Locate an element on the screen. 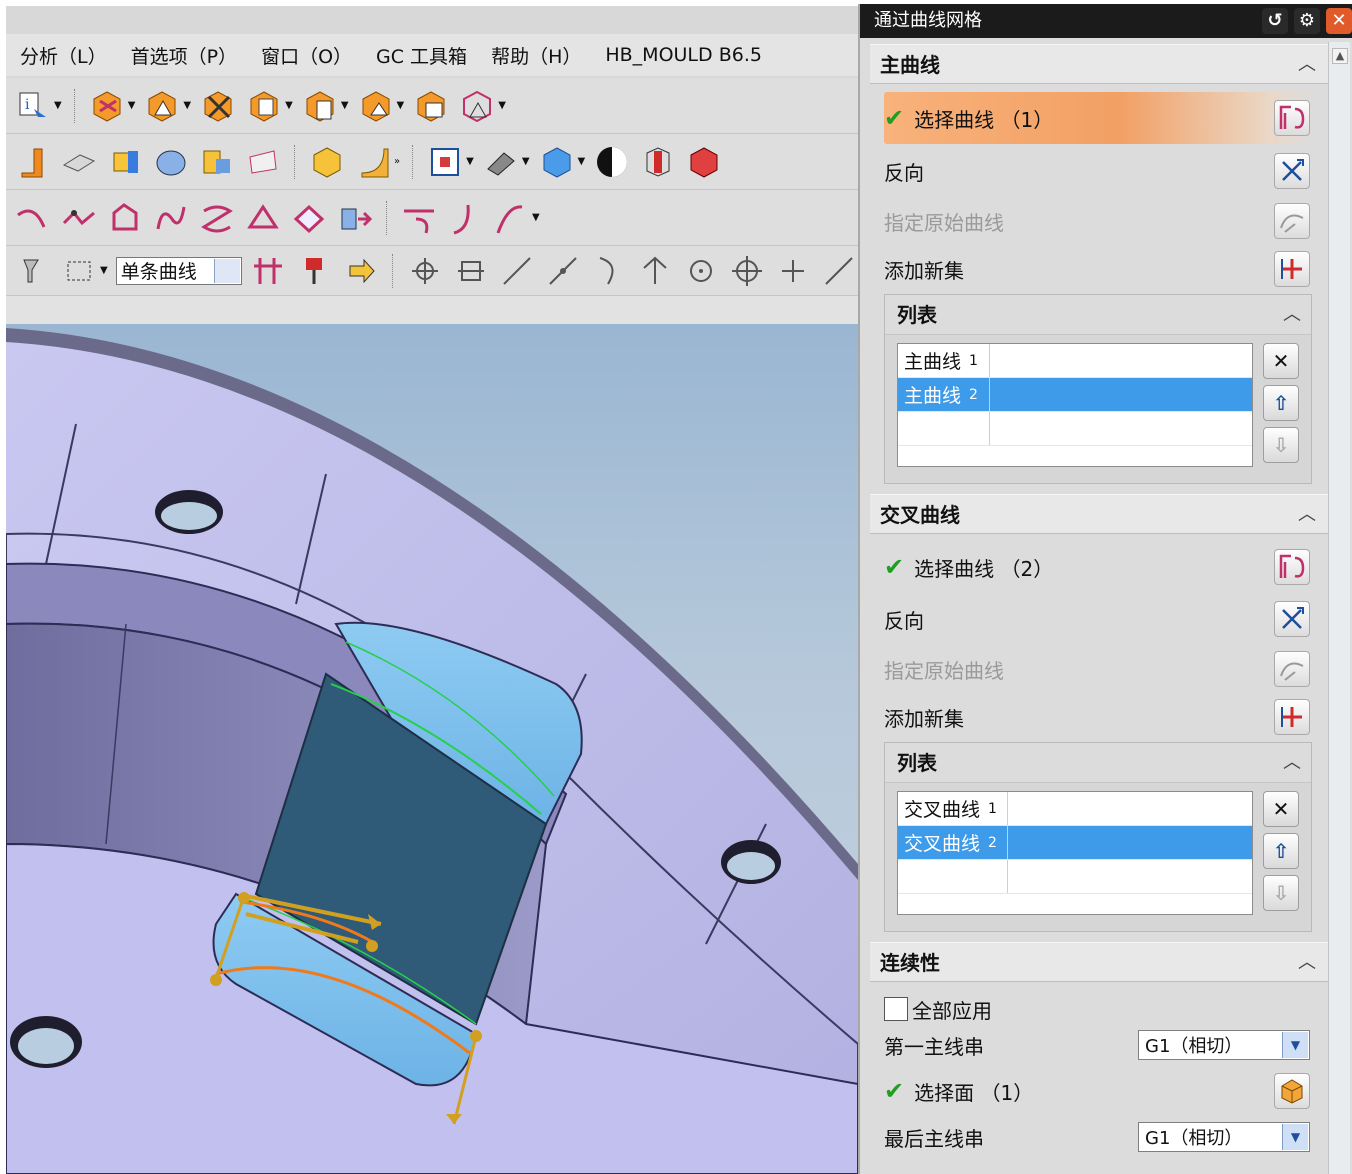  close-icon: ✕ is located at coordinates (1339, 21).